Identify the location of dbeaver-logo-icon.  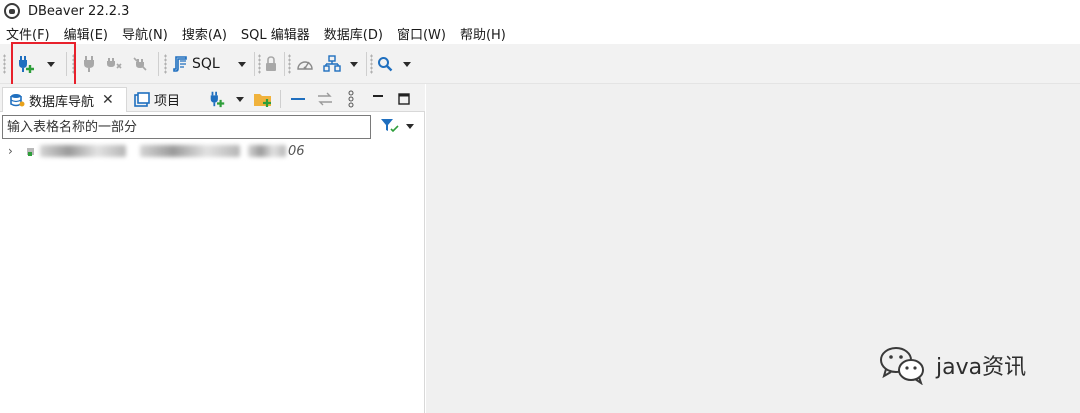
(12, 11).